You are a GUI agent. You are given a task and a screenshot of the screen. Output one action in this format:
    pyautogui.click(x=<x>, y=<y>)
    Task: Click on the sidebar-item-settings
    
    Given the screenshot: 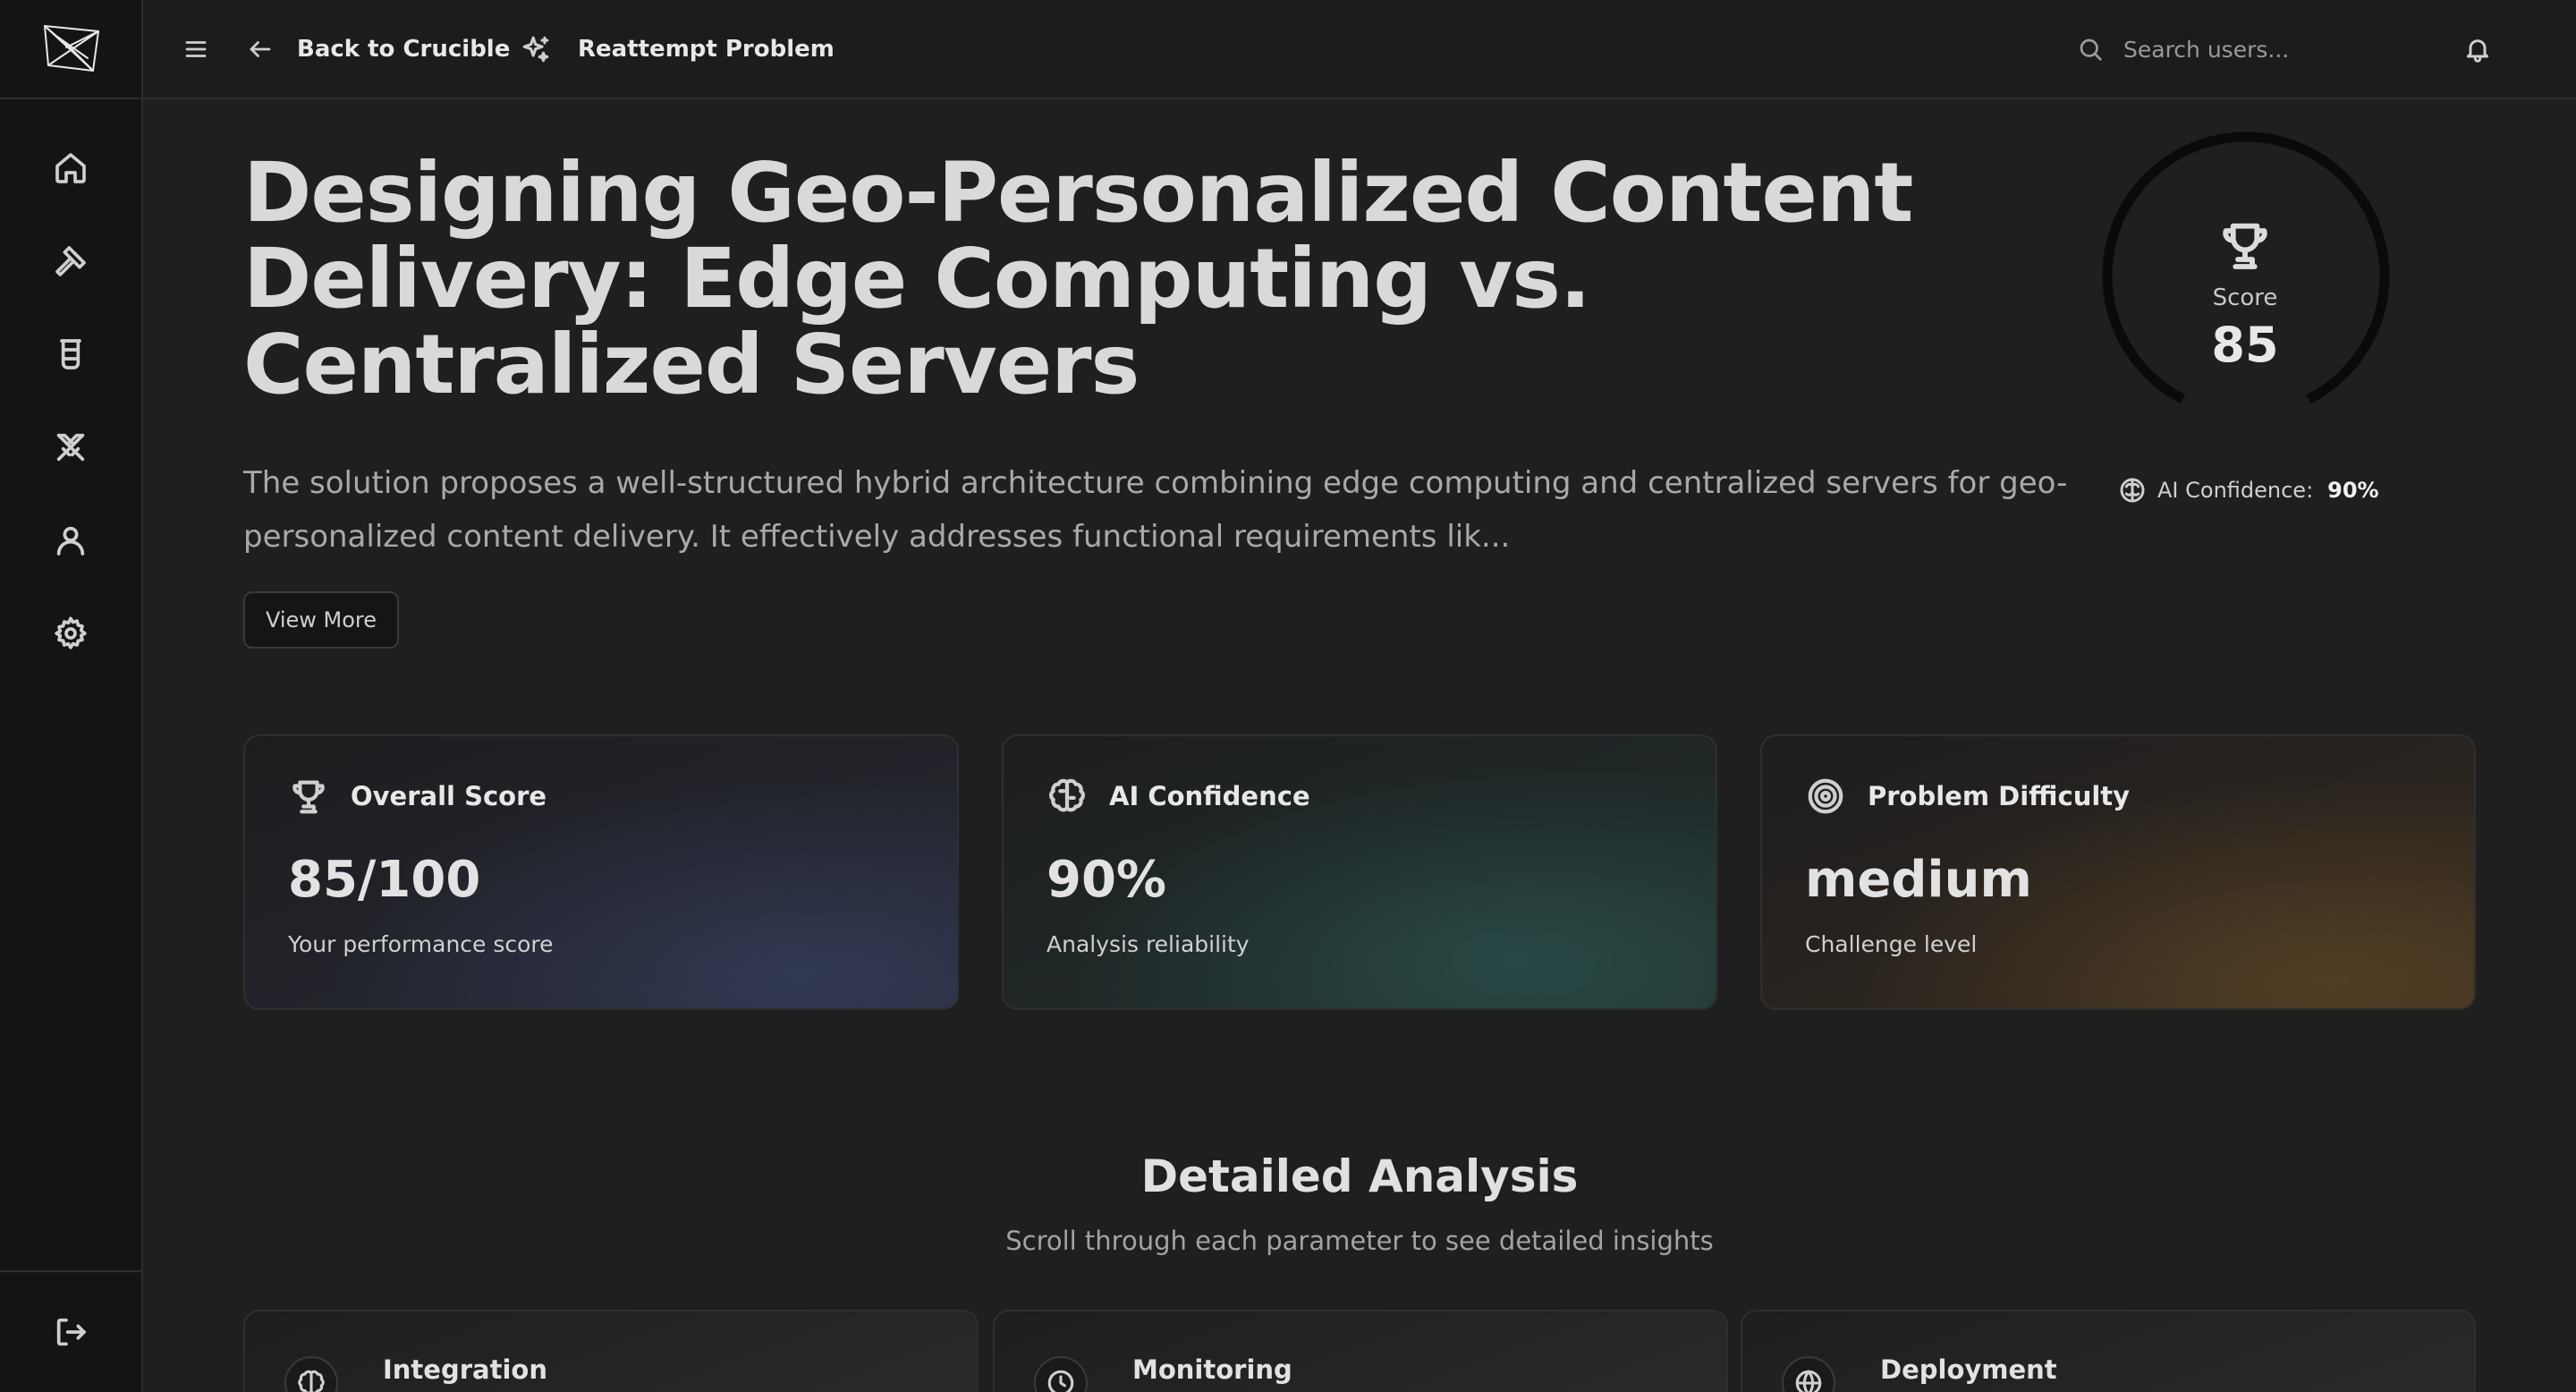 What is the action you would take?
    pyautogui.click(x=70, y=633)
    